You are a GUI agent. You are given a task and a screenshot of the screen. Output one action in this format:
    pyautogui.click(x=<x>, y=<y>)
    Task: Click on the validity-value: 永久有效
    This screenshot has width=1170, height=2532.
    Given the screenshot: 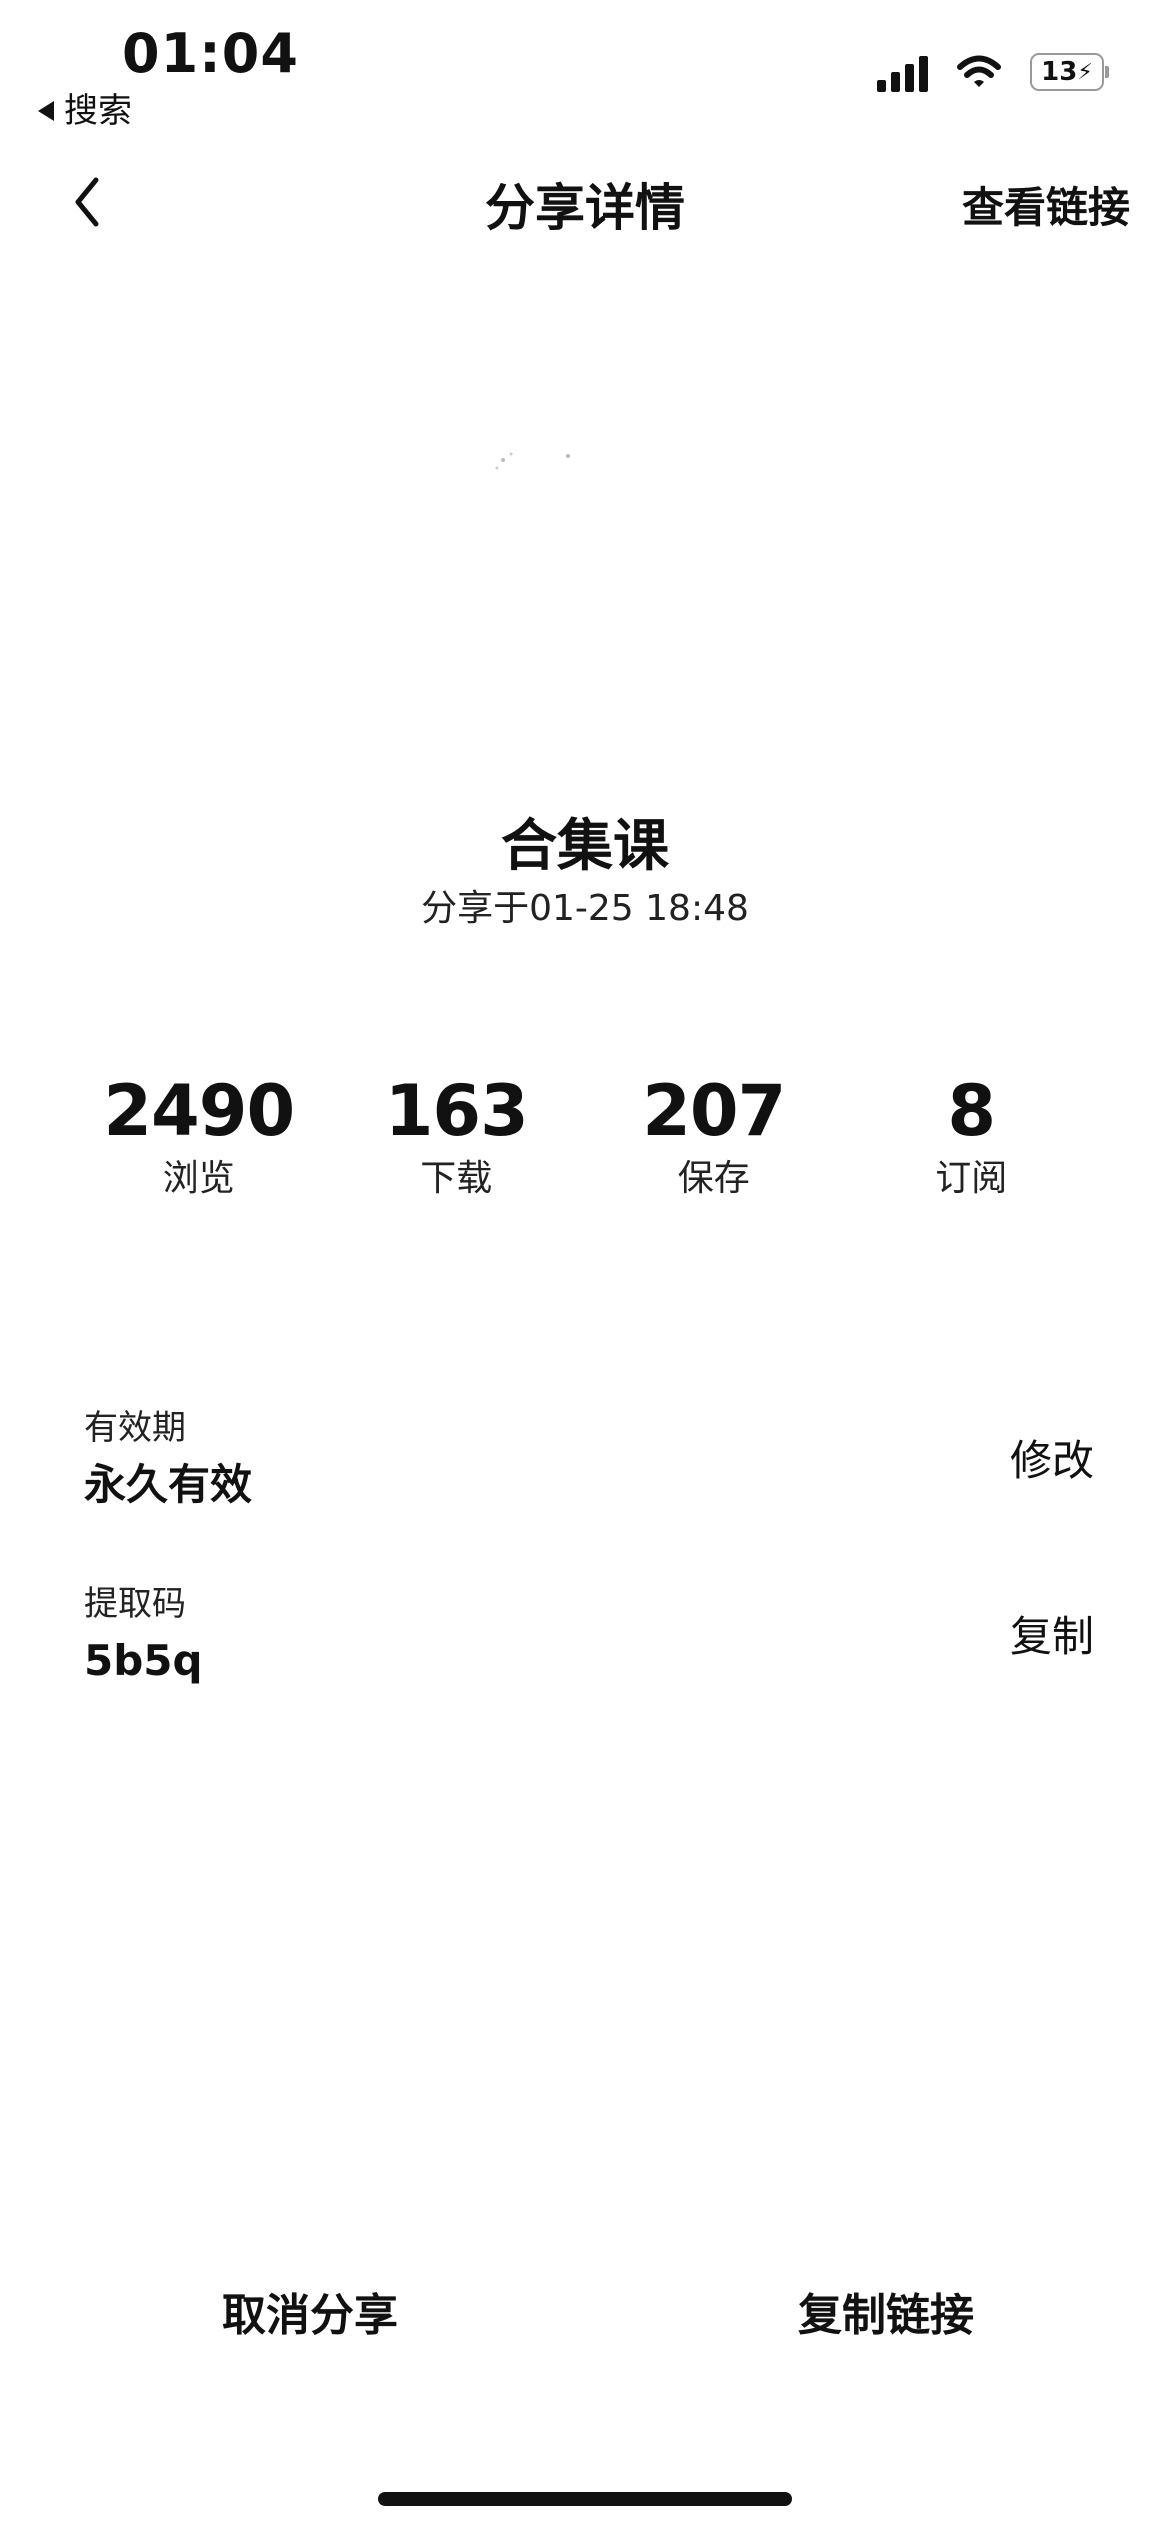 What is the action you would take?
    pyautogui.click(x=168, y=1484)
    